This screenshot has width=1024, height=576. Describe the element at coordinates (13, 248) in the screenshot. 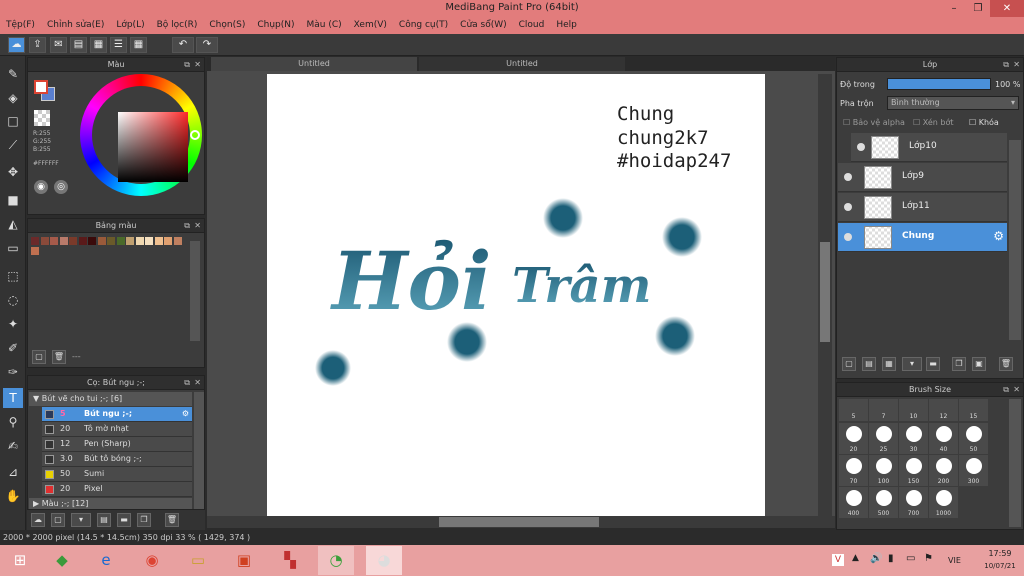

I see `gradient-tool-icon: ▭` at that location.